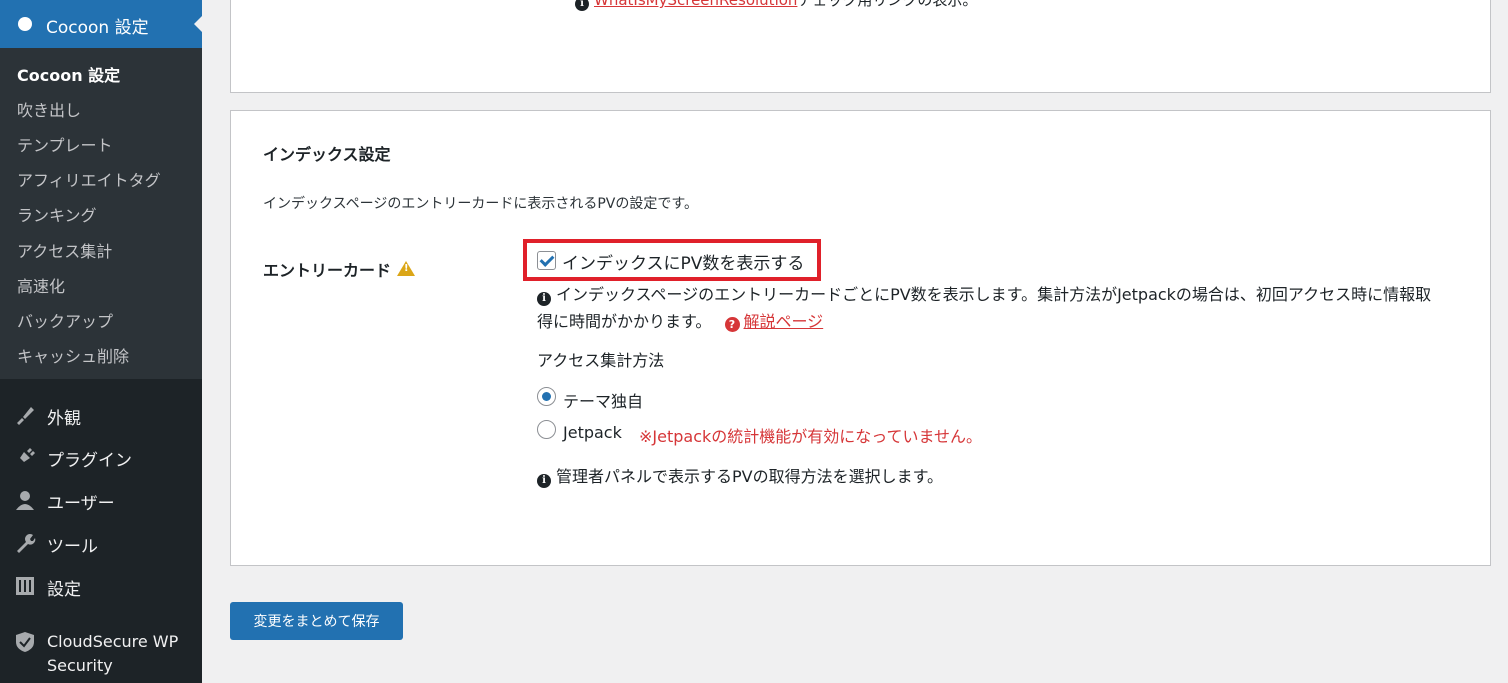 This screenshot has width=1508, height=683. Describe the element at coordinates (784, 321) in the screenshot. I see `explanation-page-link: 解説ページ` at that location.